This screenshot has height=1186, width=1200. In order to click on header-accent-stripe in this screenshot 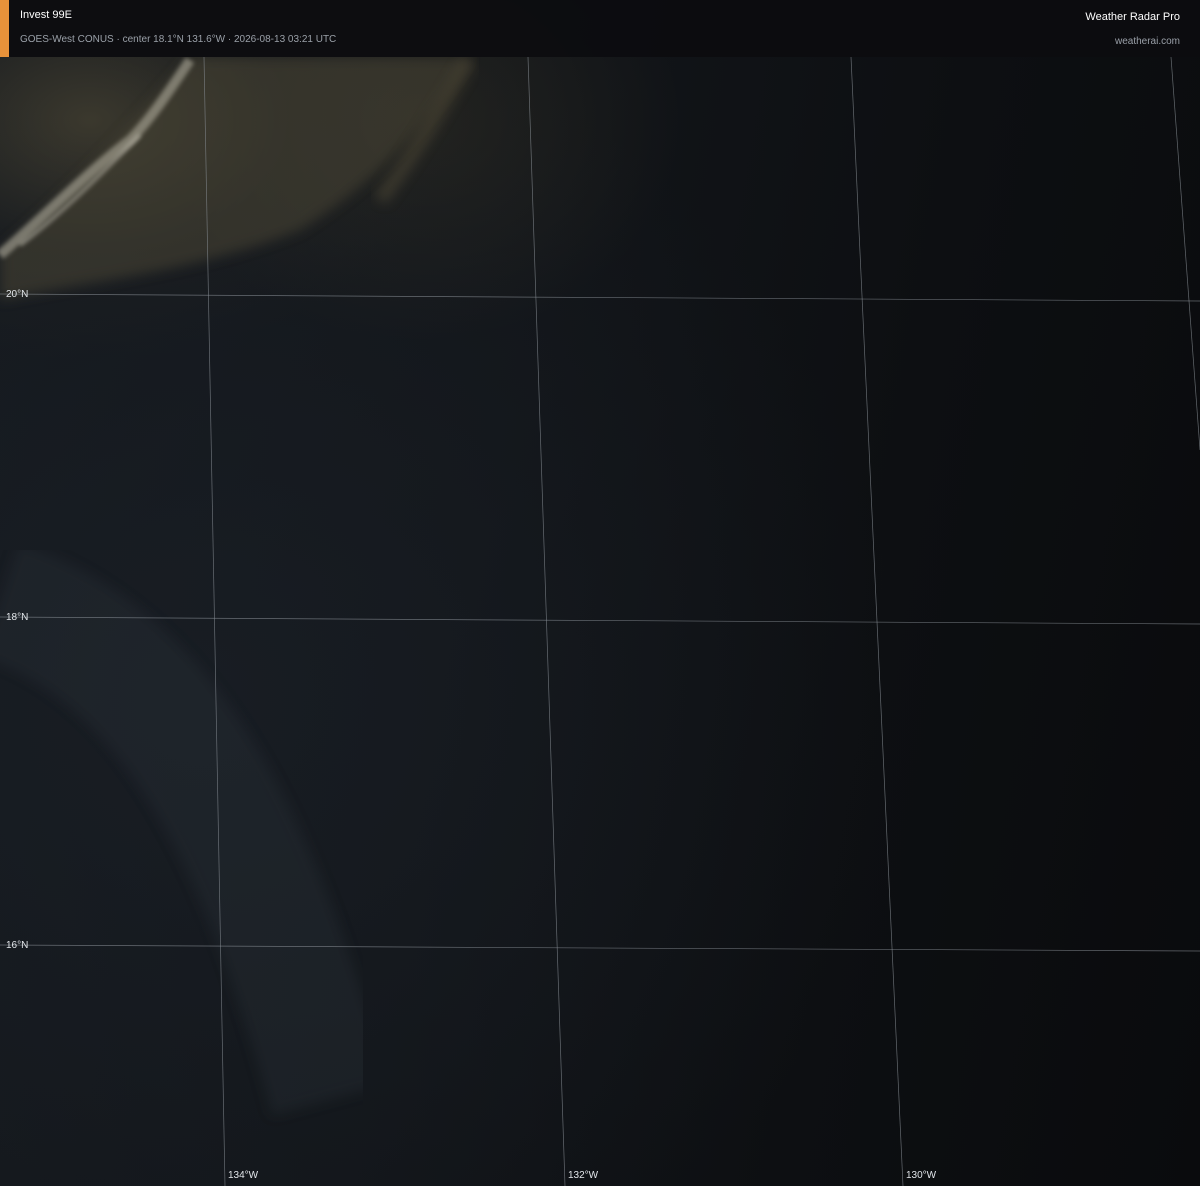, I will do `click(4, 28)`.